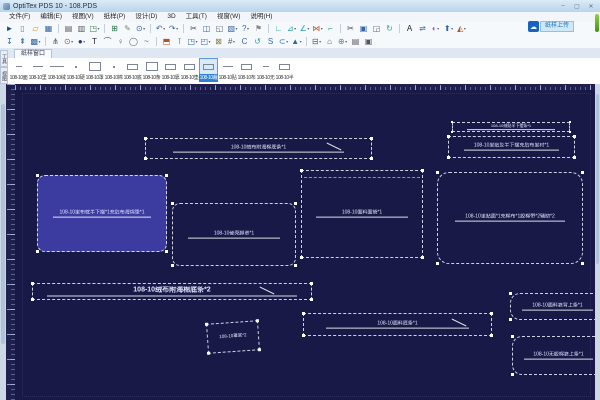  Describe the element at coordinates (246, 28) in the screenshot. I see `help-icon: ?` at that location.